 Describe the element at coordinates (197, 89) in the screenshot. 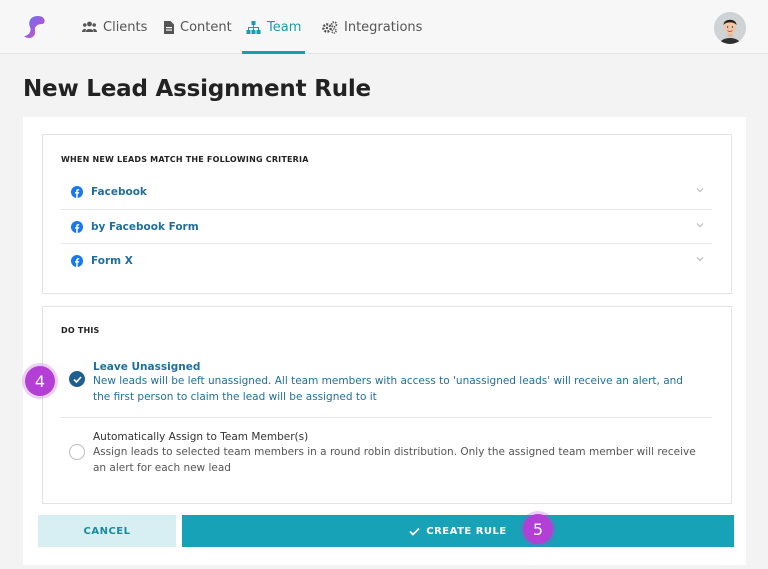

I see `page-title: New Lead Assignment Rule` at that location.